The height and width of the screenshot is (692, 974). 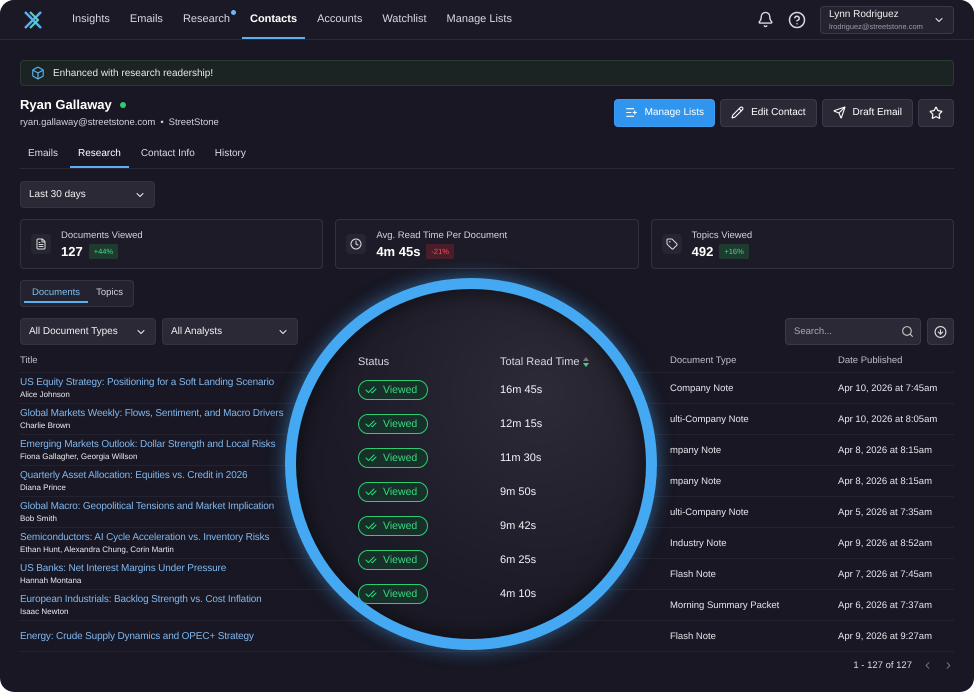 What do you see at coordinates (722, 235) in the screenshot?
I see `stat-label: Topics Viewed` at bounding box center [722, 235].